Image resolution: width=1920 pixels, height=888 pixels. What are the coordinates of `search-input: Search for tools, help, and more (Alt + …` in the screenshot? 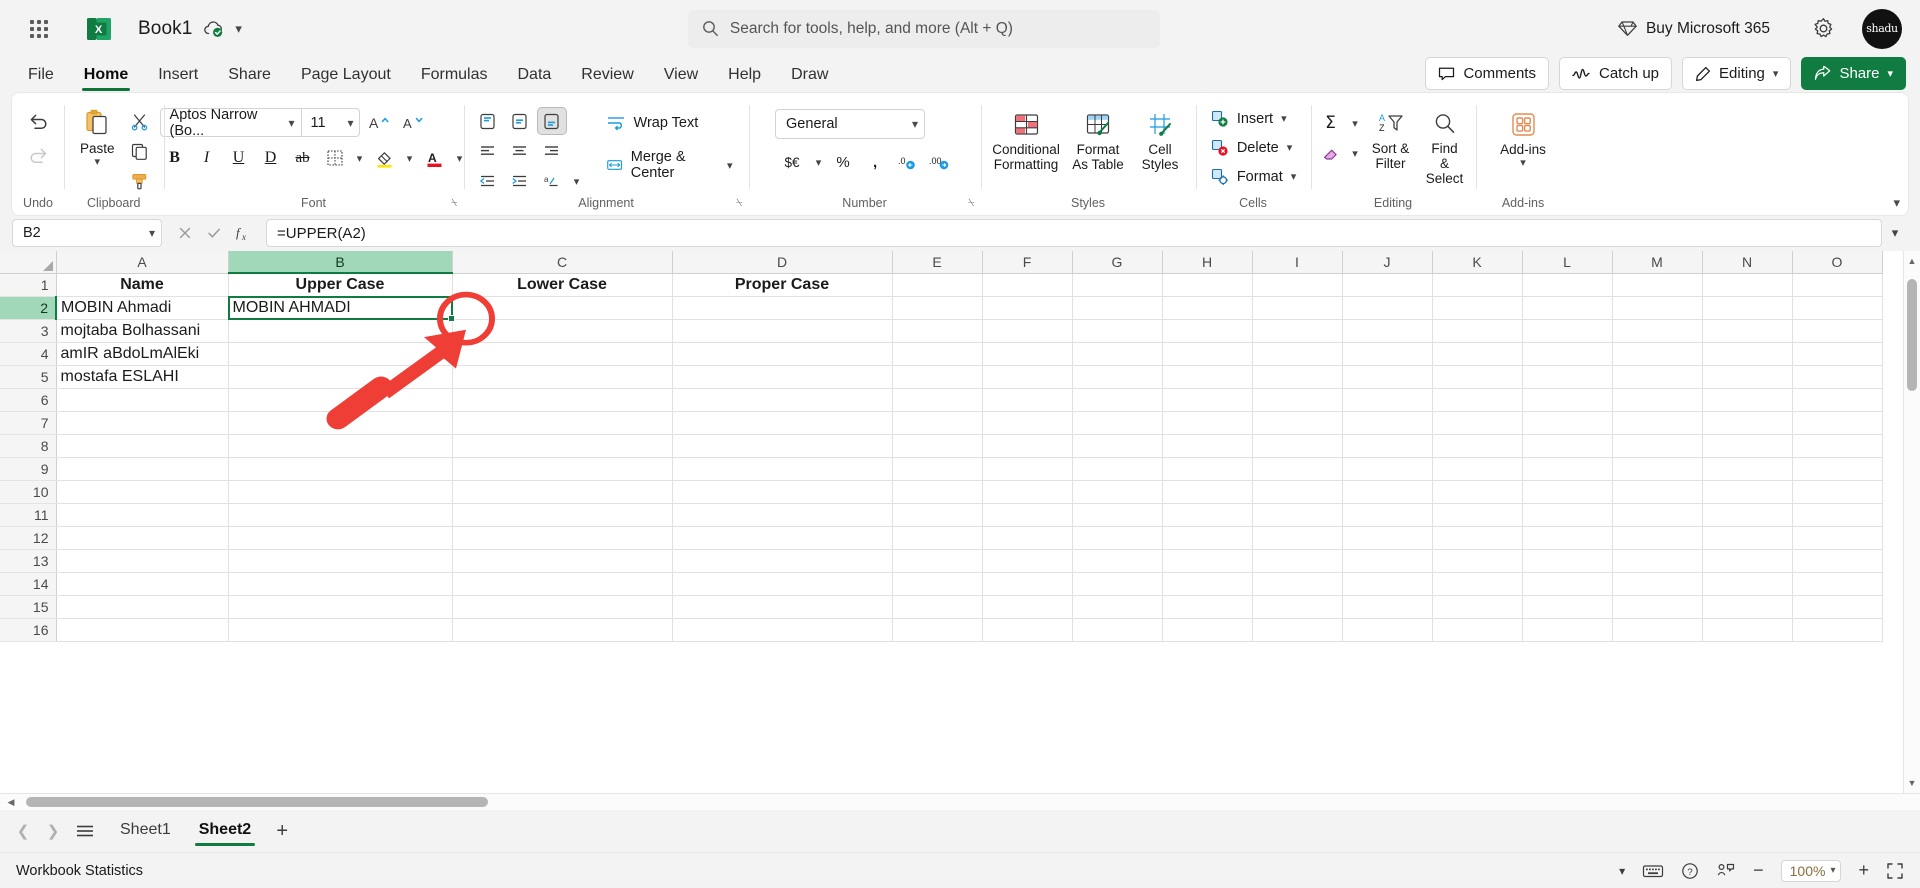 It's located at (923, 28).